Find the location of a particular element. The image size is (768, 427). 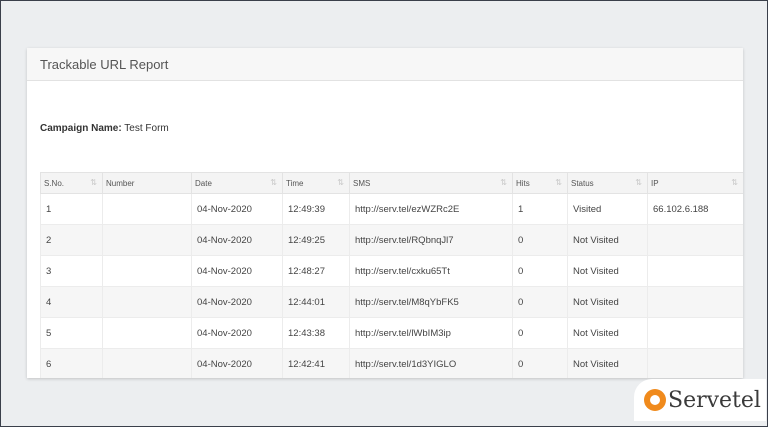

column-header-hits: Hits ⇅ is located at coordinates (540, 183).